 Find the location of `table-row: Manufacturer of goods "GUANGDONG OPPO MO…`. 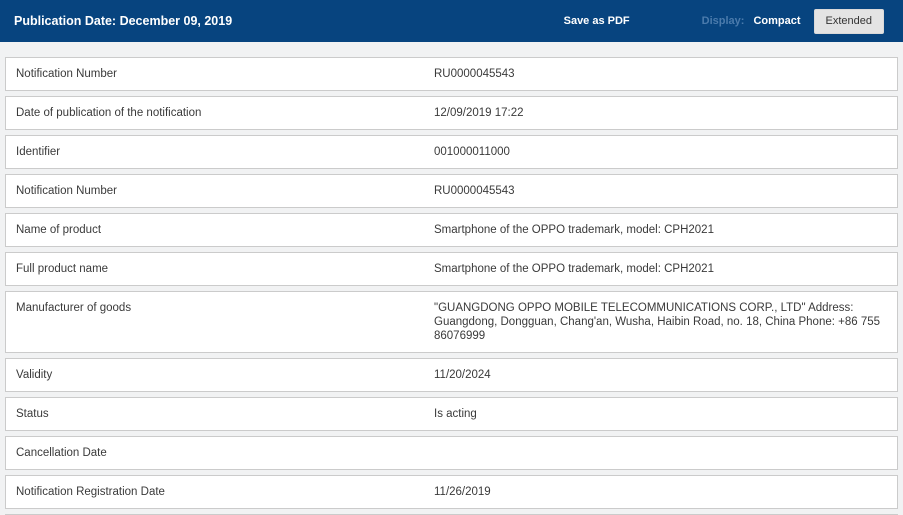

table-row: Manufacturer of goods "GUANGDONG OPPO MO… is located at coordinates (451, 322).